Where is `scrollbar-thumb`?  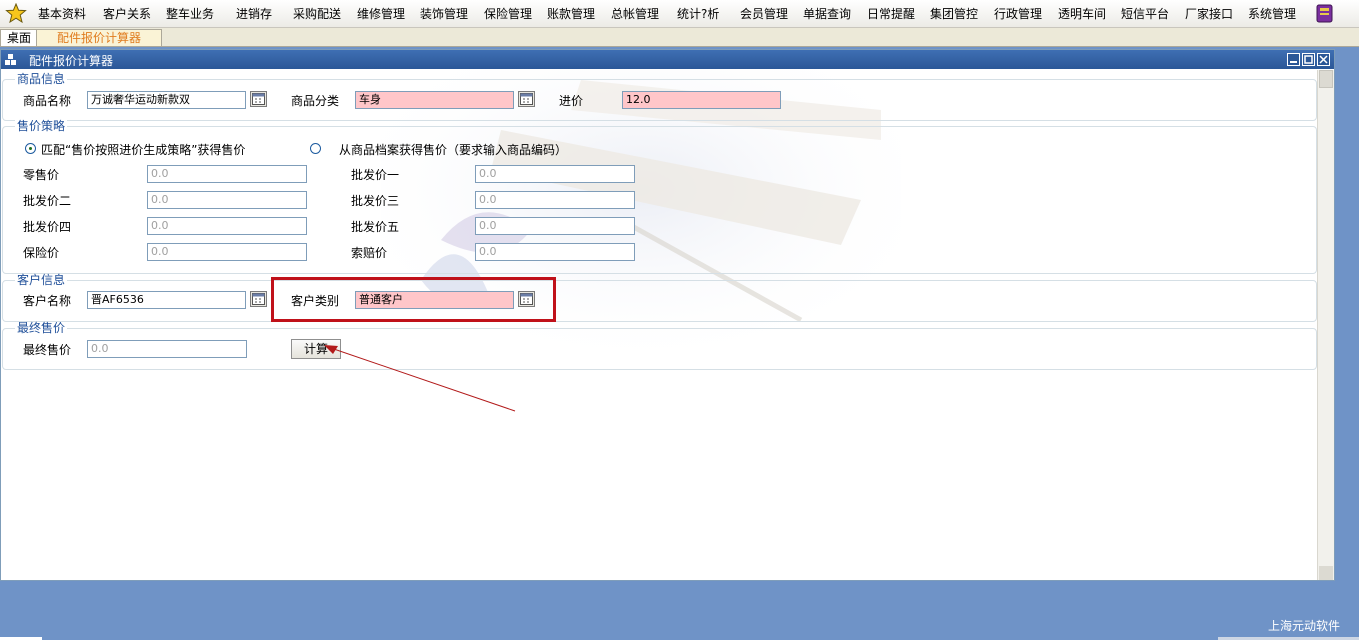 scrollbar-thumb is located at coordinates (1326, 79).